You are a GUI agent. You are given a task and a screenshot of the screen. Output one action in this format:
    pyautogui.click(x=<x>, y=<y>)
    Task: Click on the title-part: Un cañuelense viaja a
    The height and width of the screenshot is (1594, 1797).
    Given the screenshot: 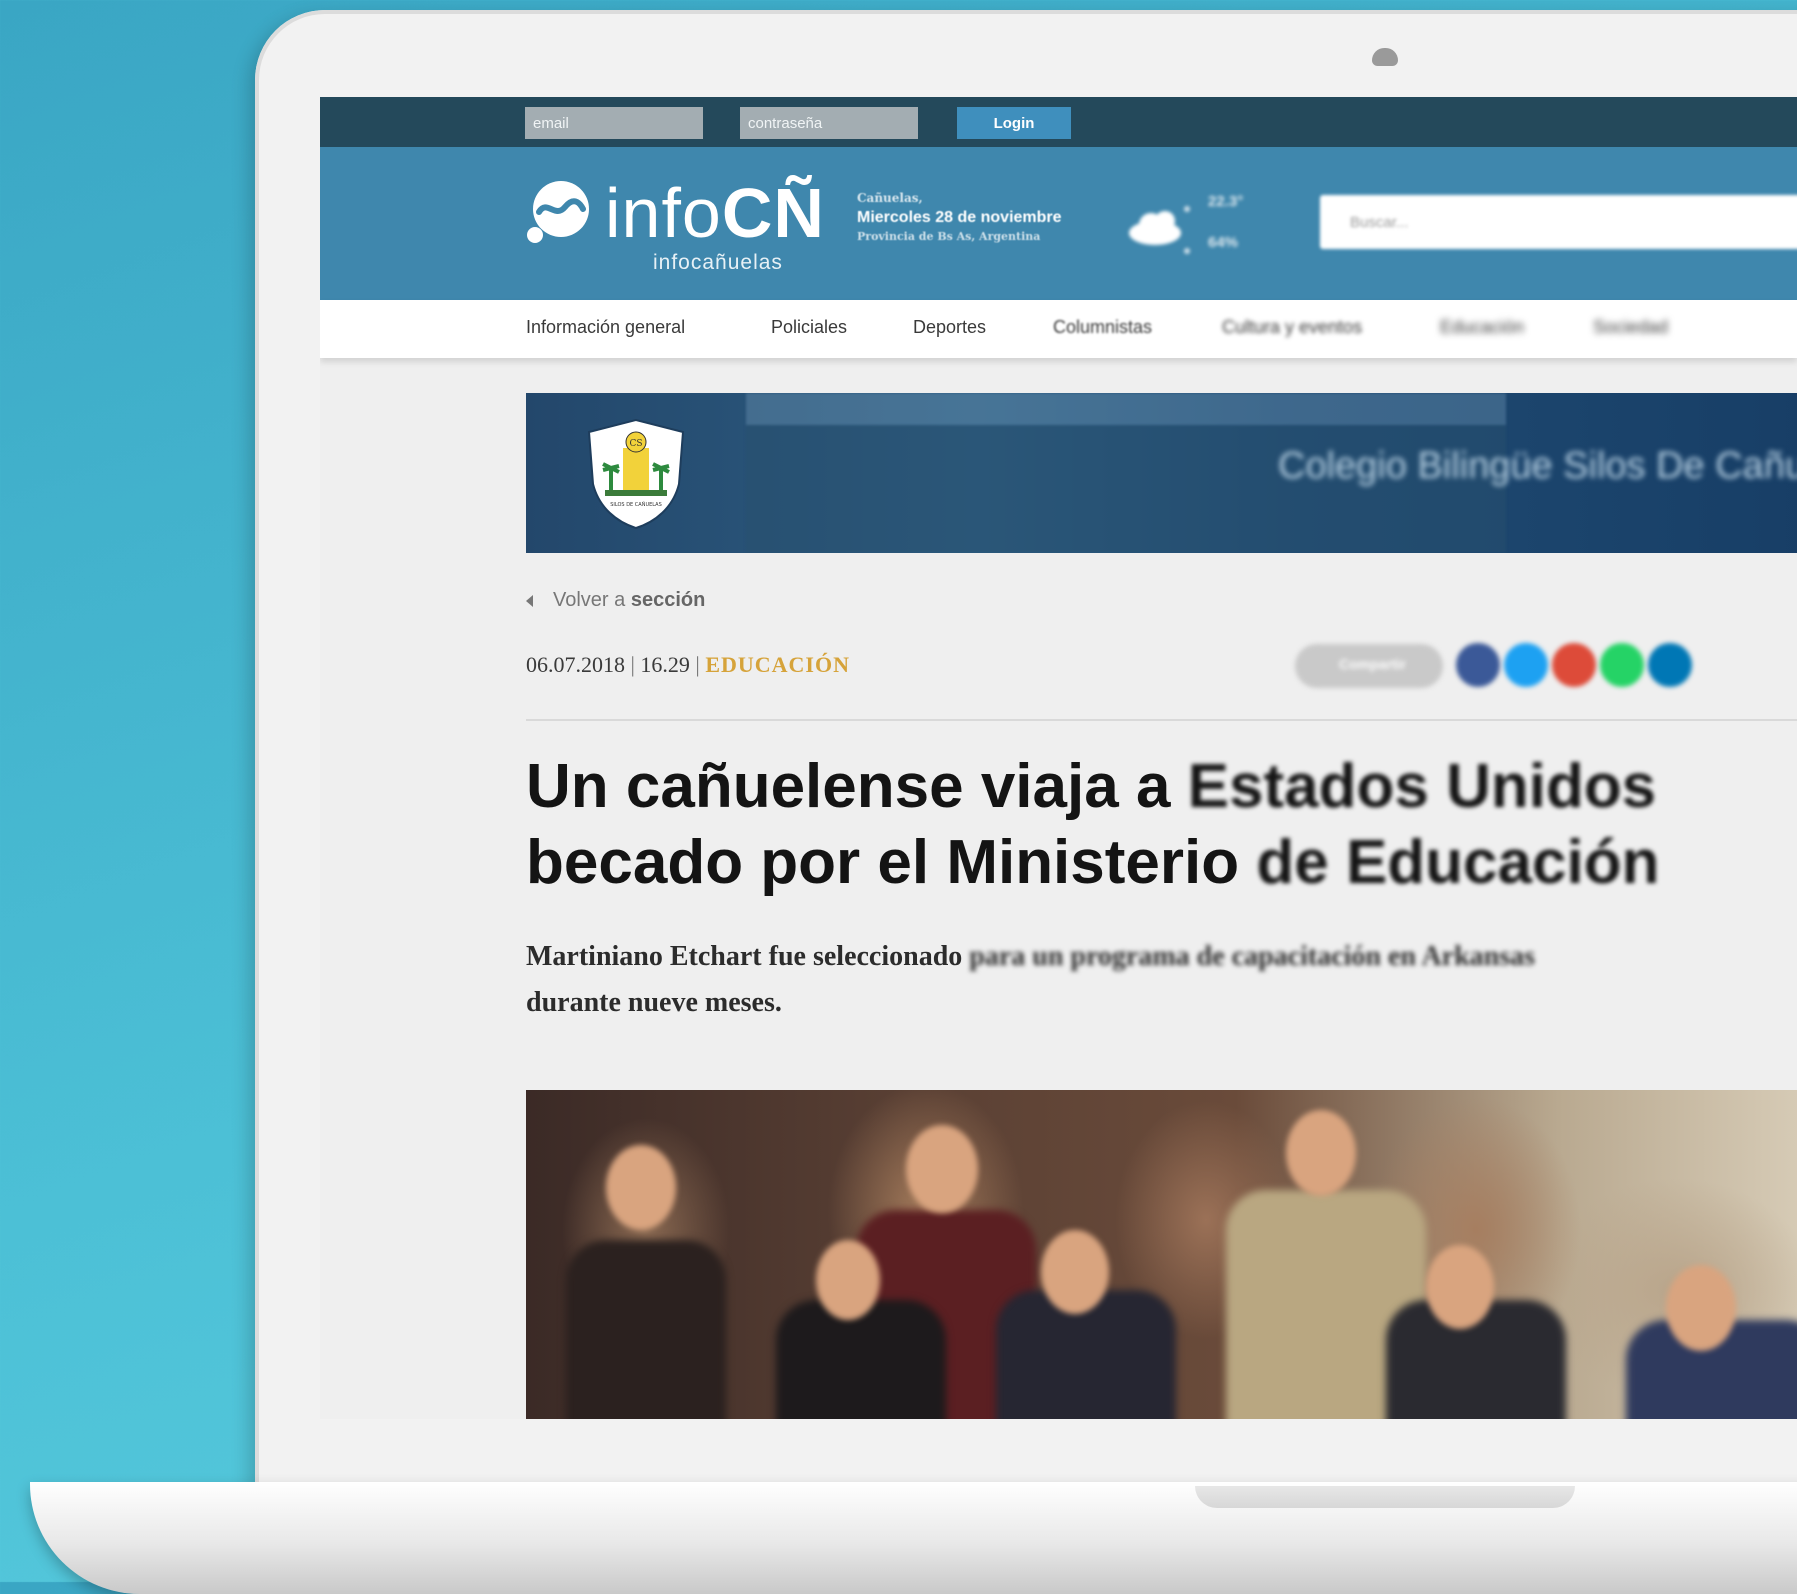 What is the action you would take?
    pyautogui.click(x=857, y=786)
    